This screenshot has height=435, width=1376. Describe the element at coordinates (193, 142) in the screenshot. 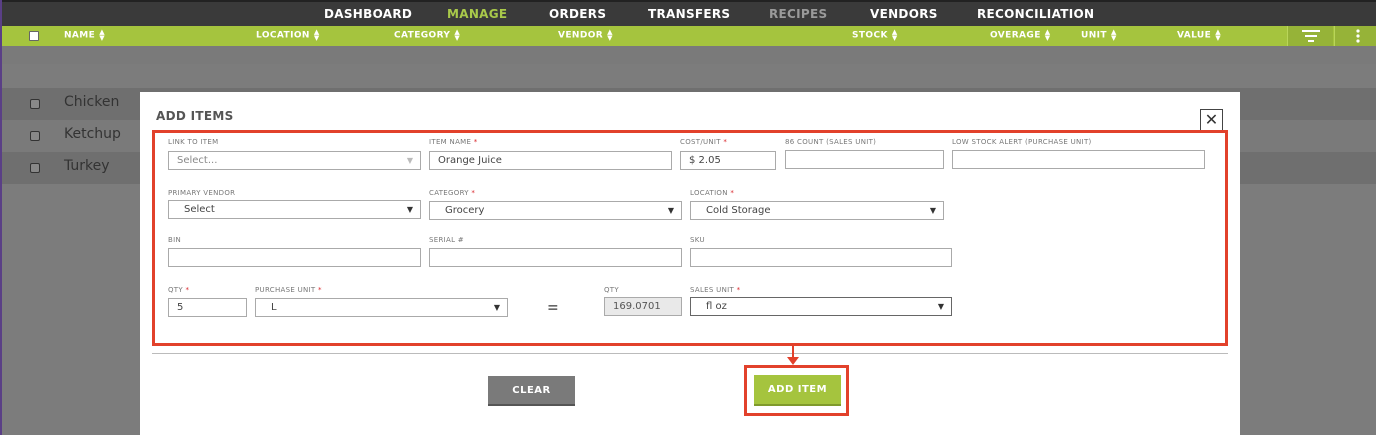

I see `link-to-item-label: LINK TO ITEM` at that location.